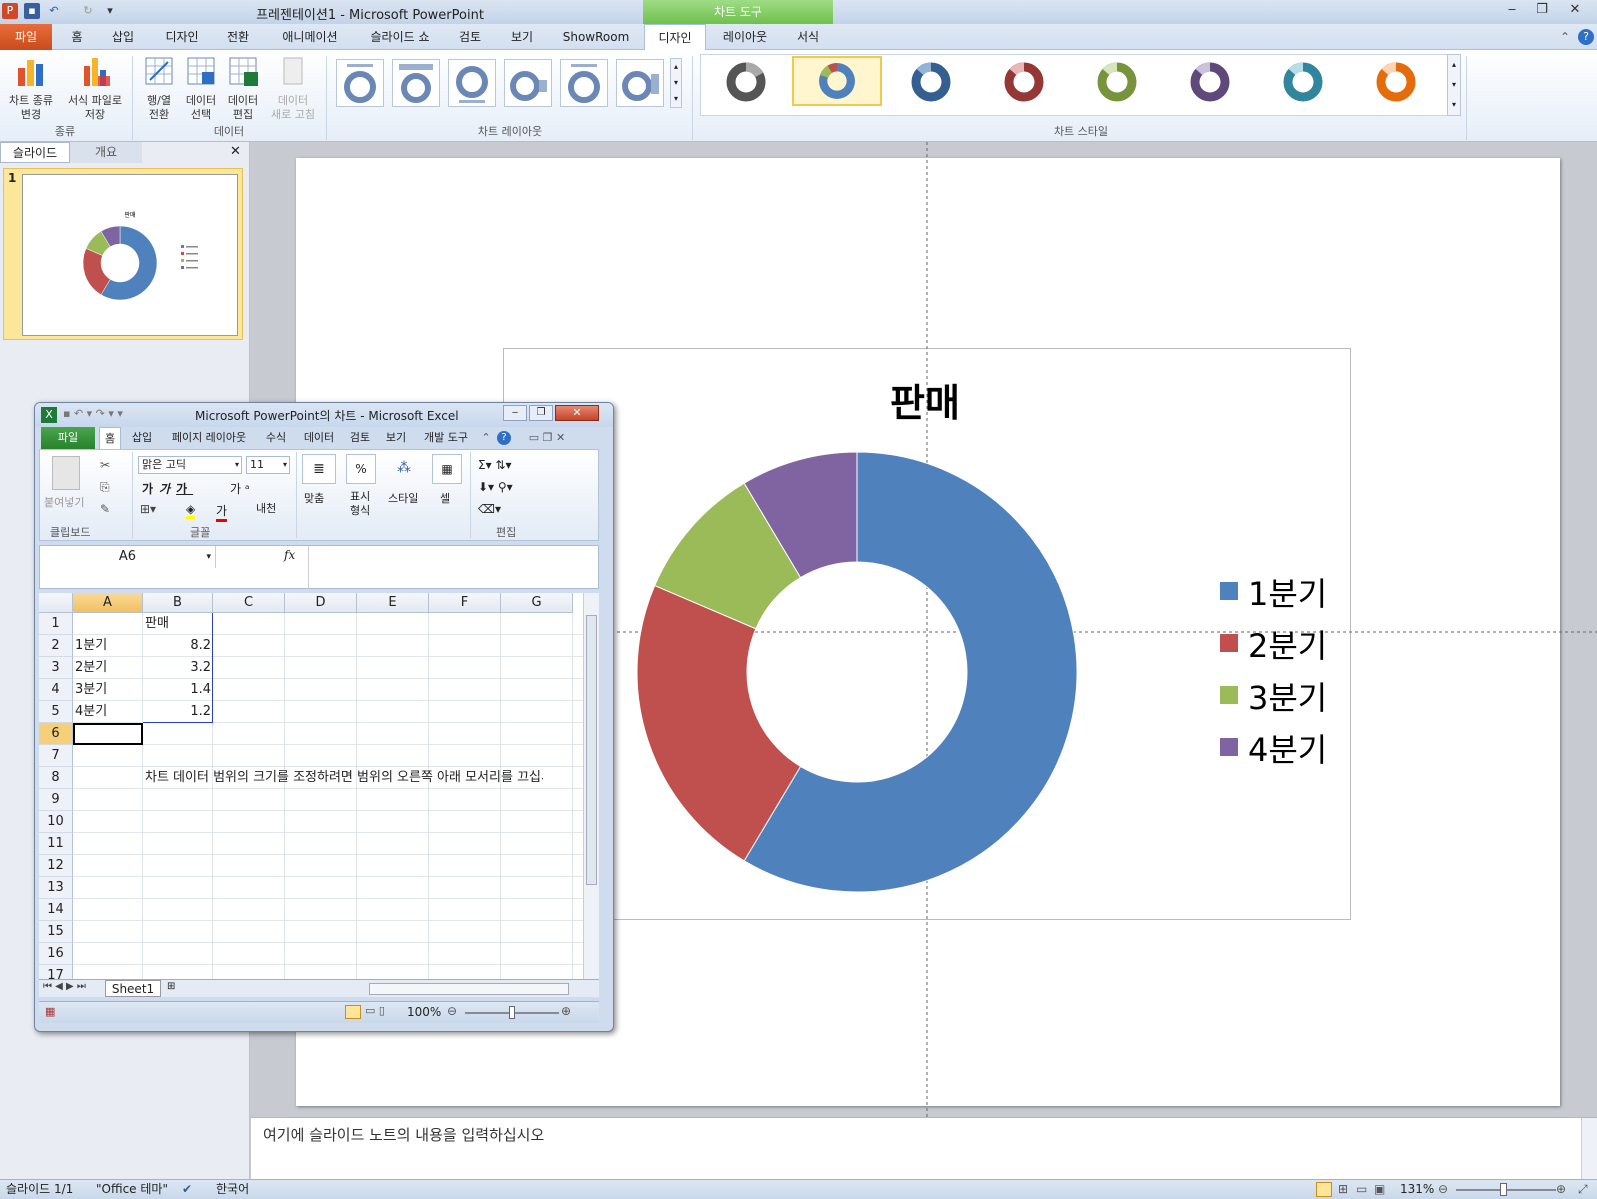 The image size is (1597, 1199). What do you see at coordinates (486, 438) in the screenshot?
I see `excel-ribbon-minimize-icon: ⌃` at bounding box center [486, 438].